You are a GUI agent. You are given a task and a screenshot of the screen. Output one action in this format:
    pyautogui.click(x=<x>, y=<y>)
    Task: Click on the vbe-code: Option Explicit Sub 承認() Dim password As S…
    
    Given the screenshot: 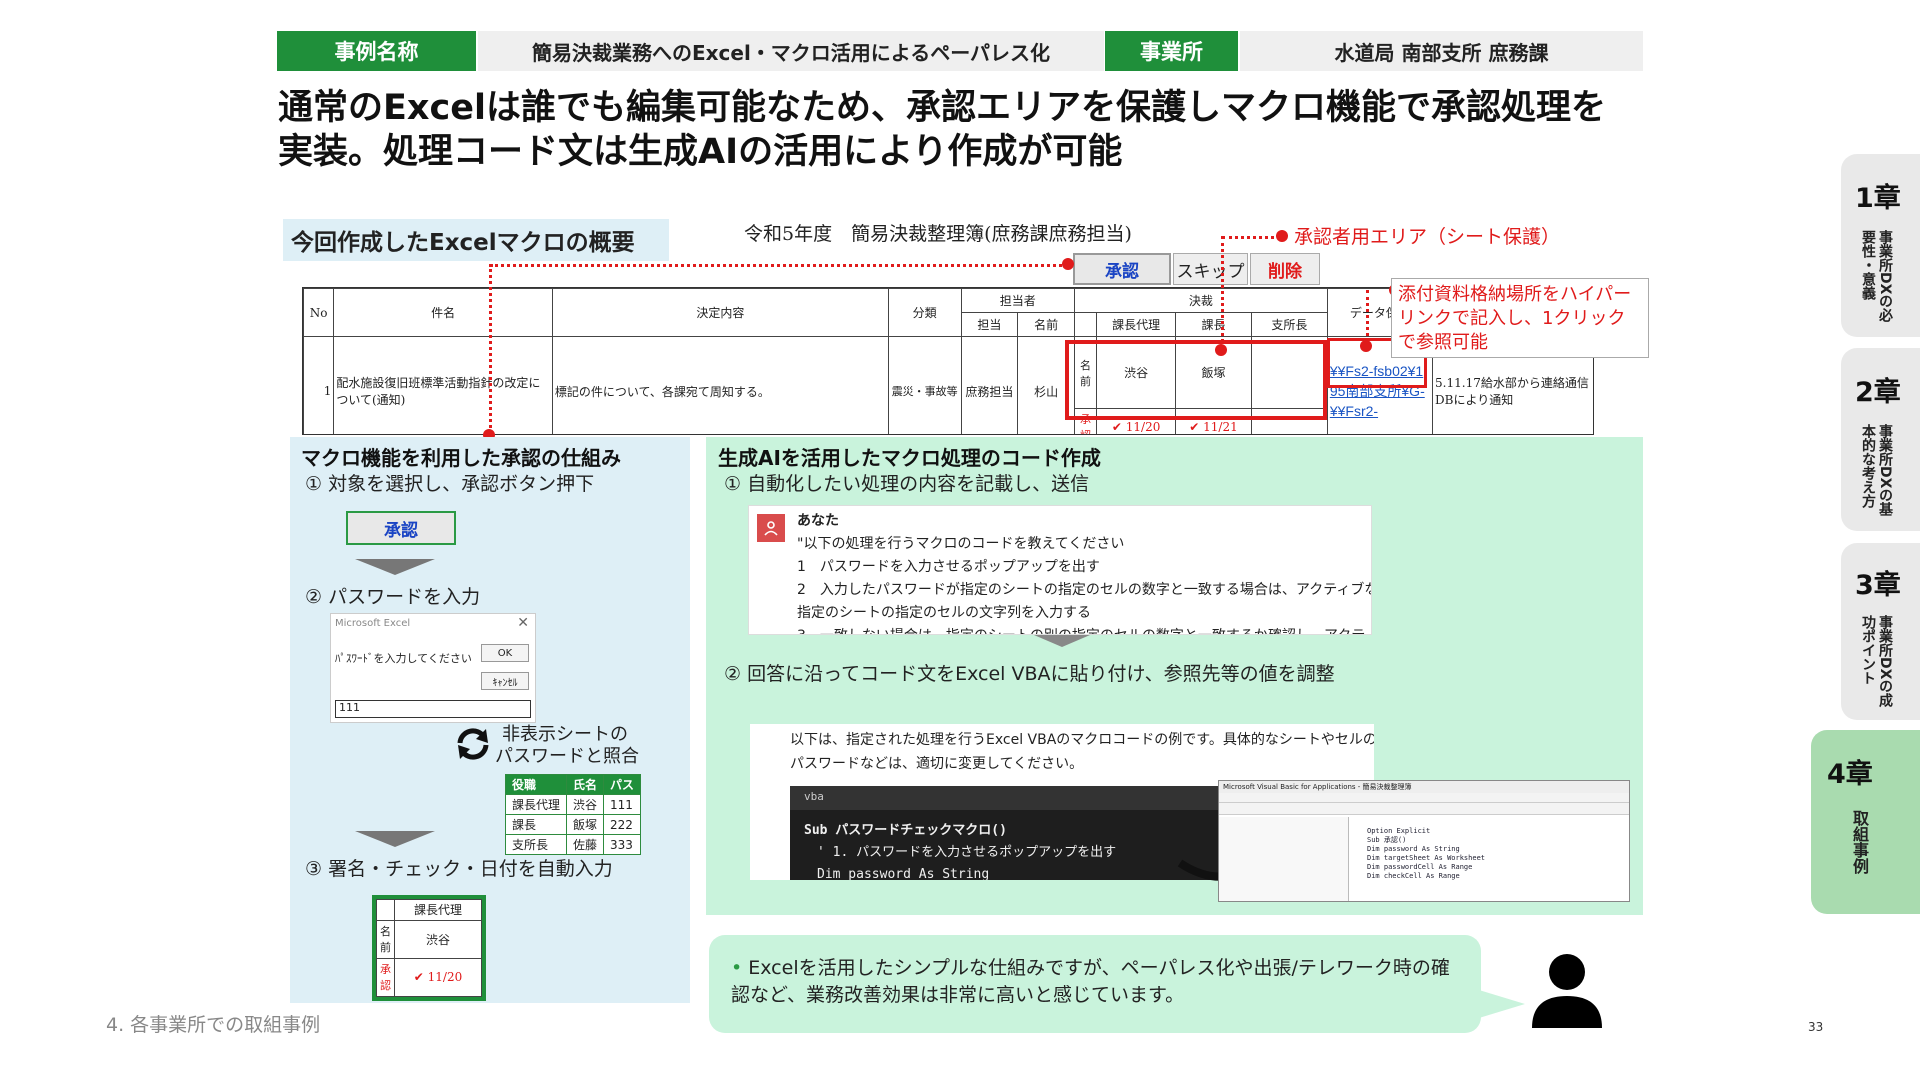 What is the action you would take?
    pyautogui.click(x=1426, y=854)
    